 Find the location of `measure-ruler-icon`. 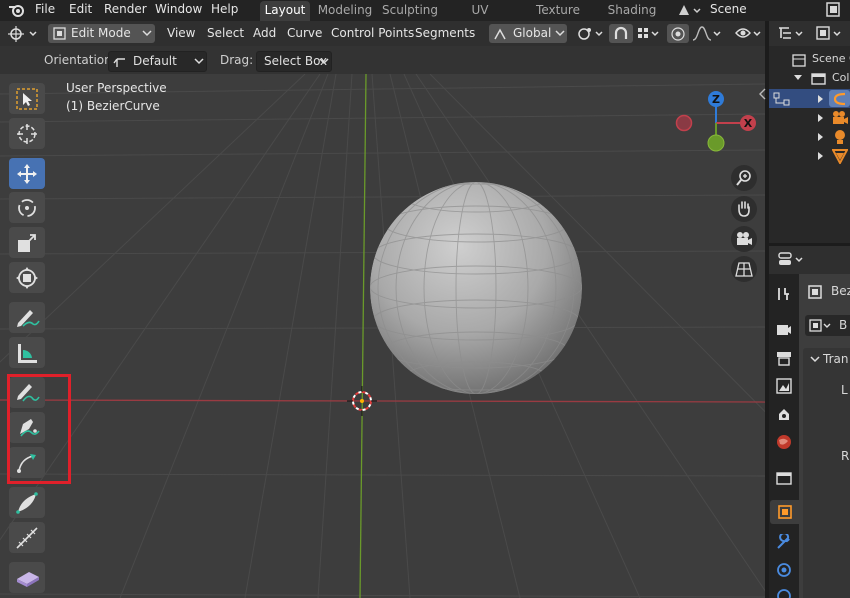

measure-ruler-icon is located at coordinates (27, 353).